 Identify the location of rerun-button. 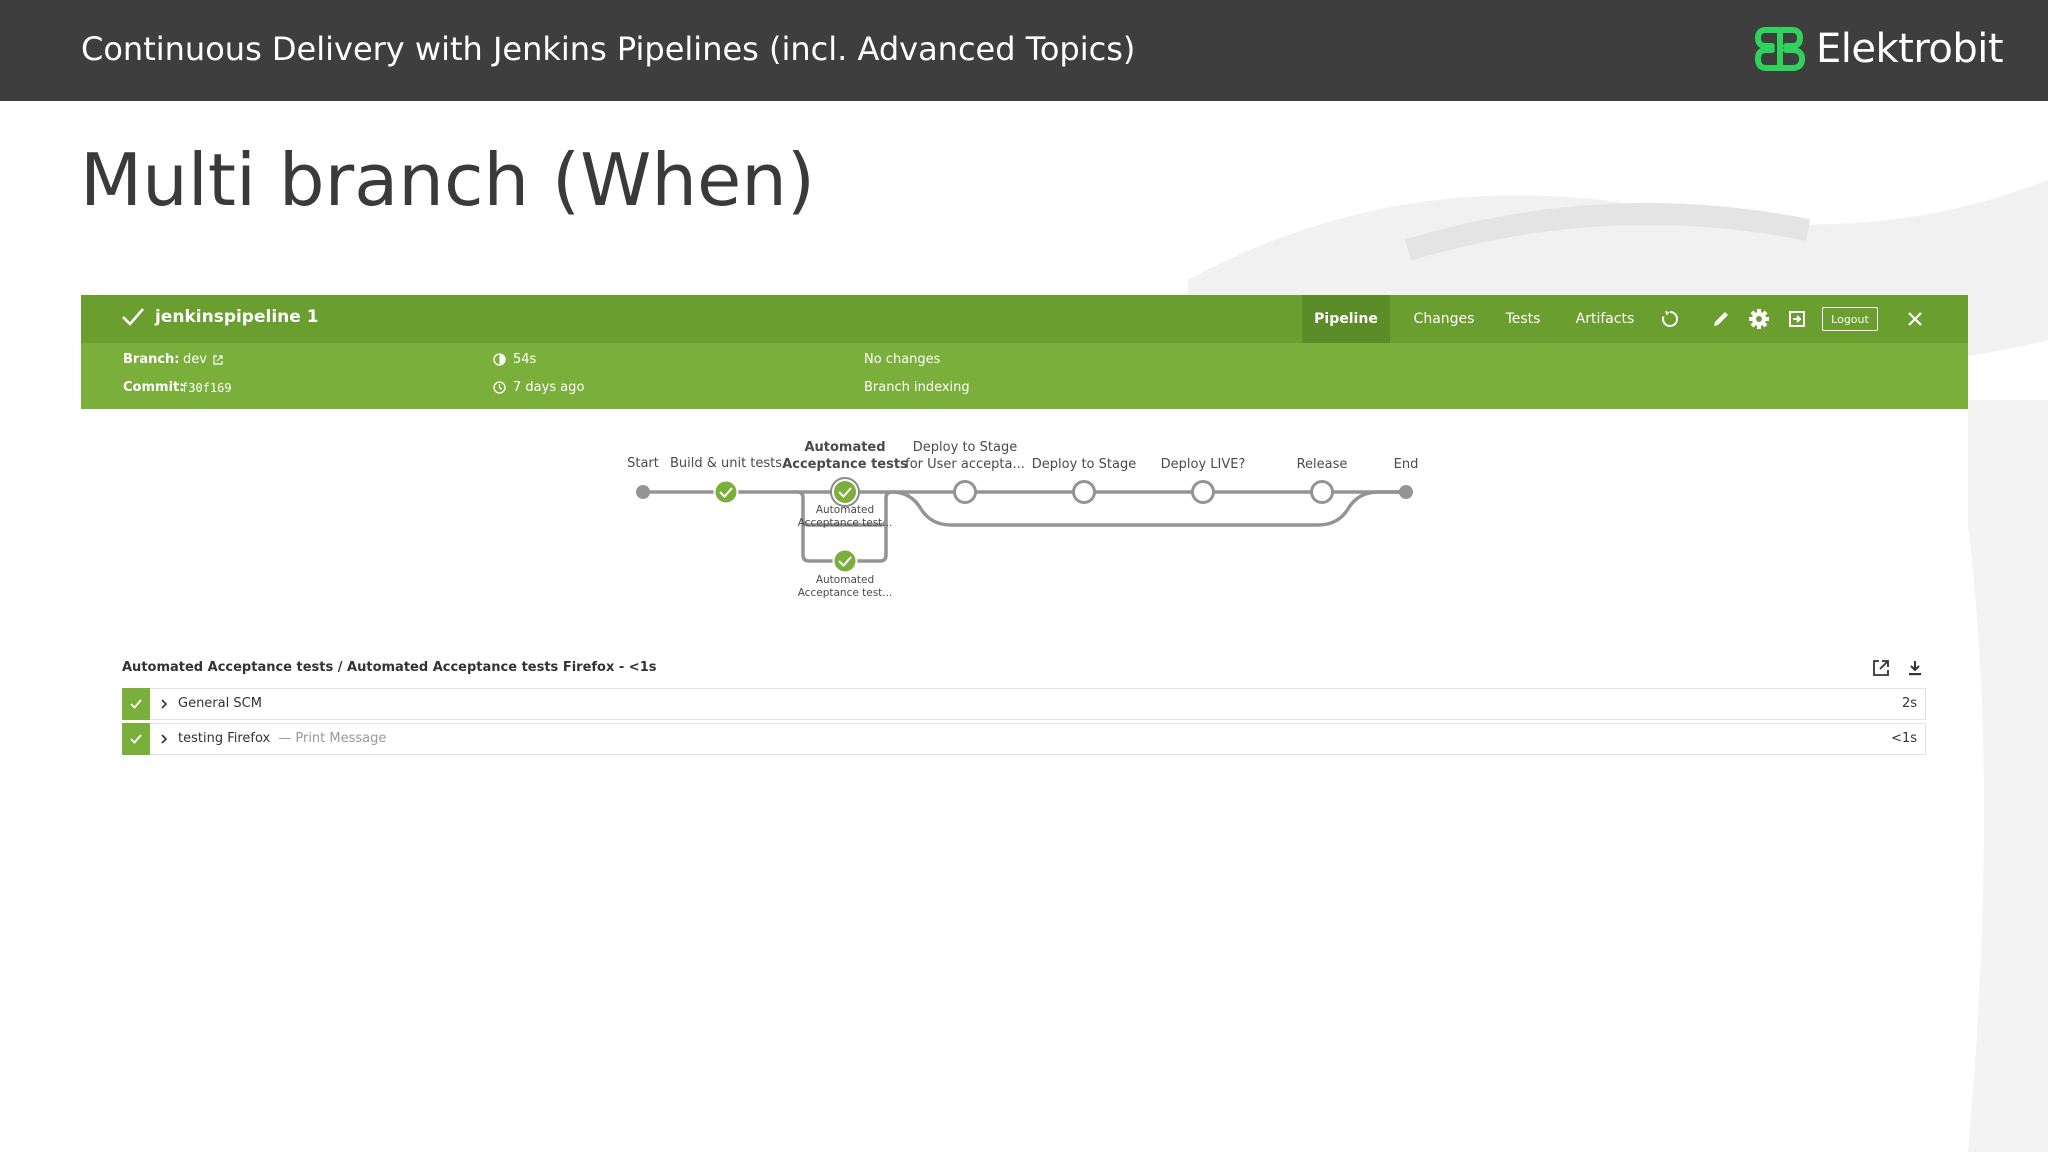
(1670, 319).